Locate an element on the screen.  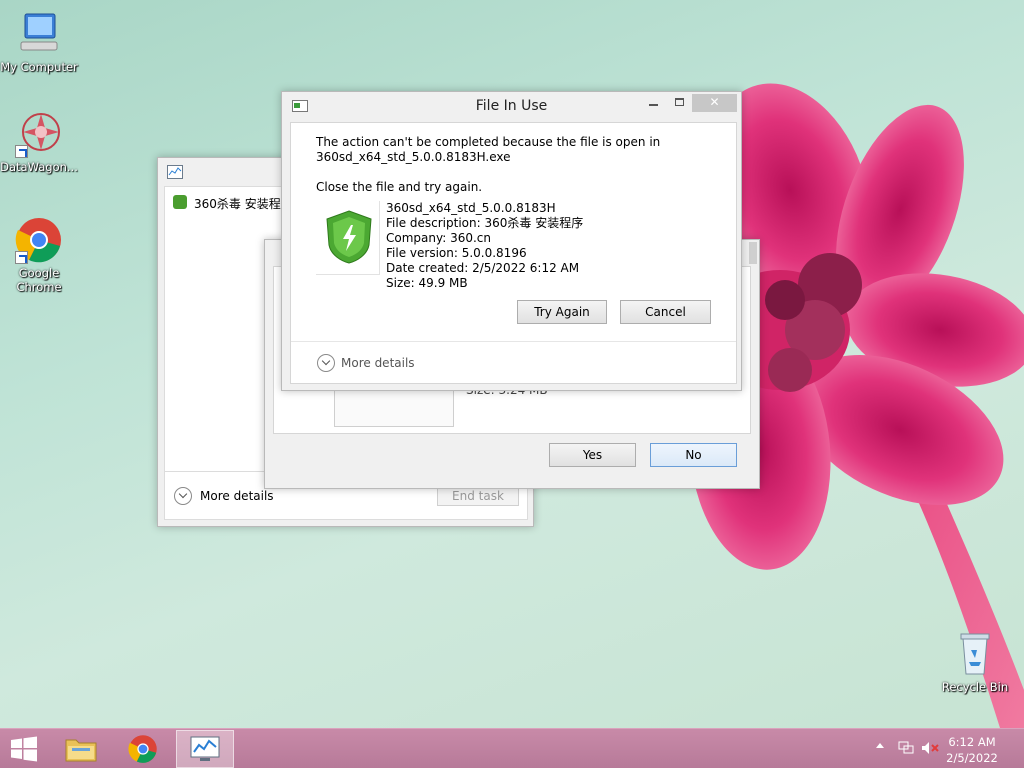
folder-icon is located at coordinates (81, 750).